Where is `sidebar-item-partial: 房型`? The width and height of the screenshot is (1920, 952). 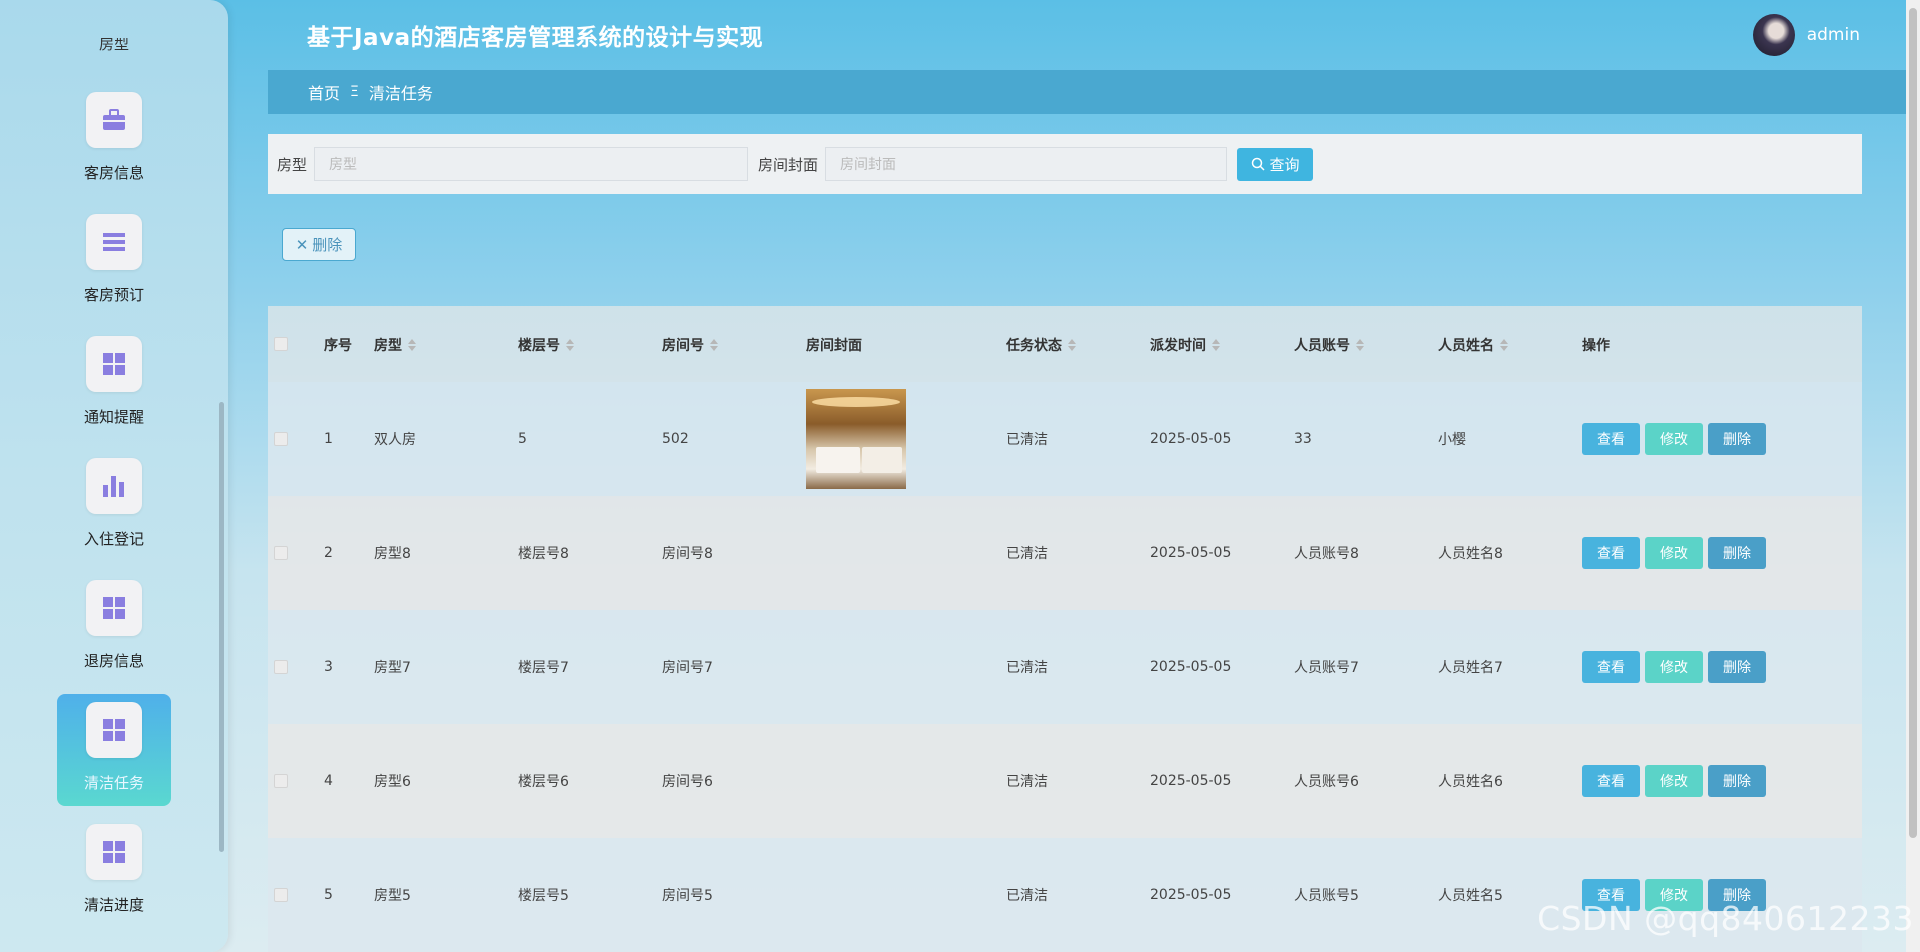 sidebar-item-partial: 房型 is located at coordinates (114, 48).